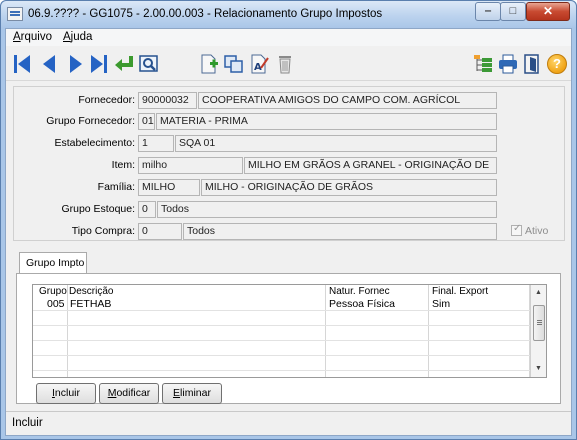 The width and height of the screenshot is (577, 440). I want to click on incluir-button: Incluir, so click(66, 393).